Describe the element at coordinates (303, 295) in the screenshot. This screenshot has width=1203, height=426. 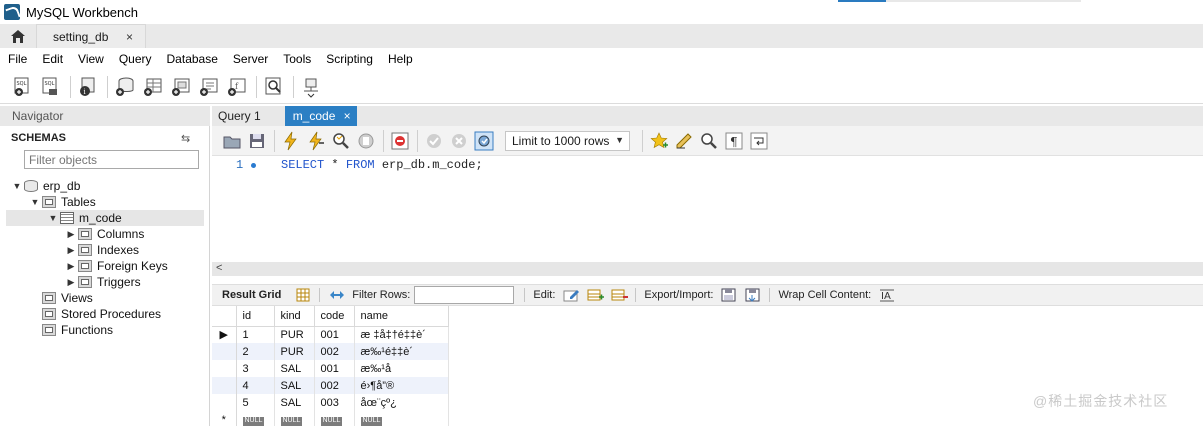
I see `grid-layout-icon` at that location.